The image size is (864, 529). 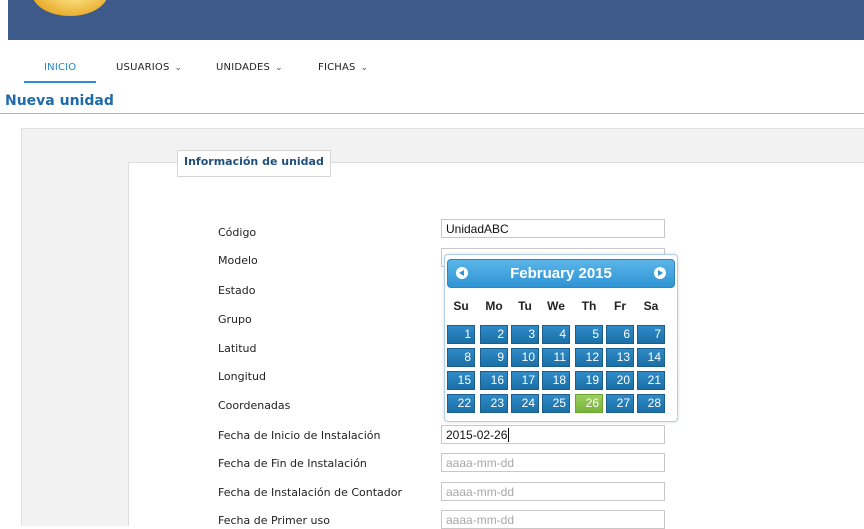 What do you see at coordinates (494, 380) in the screenshot?
I see `datepicker-day: 16` at bounding box center [494, 380].